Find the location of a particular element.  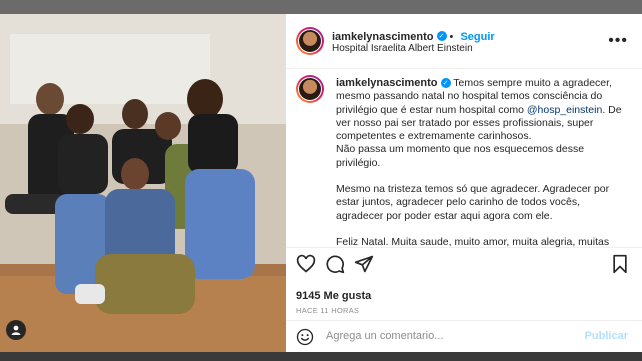

caption-username: iamkelynascimento is located at coordinates (387, 83).